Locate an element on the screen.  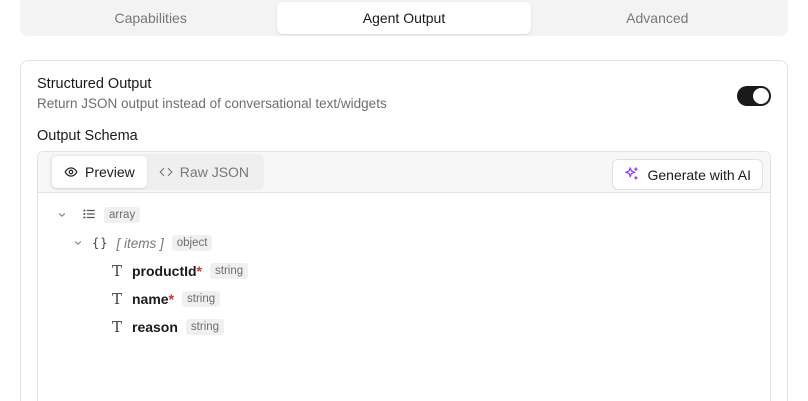
tree-row-field: T productId * string is located at coordinates (179, 271).